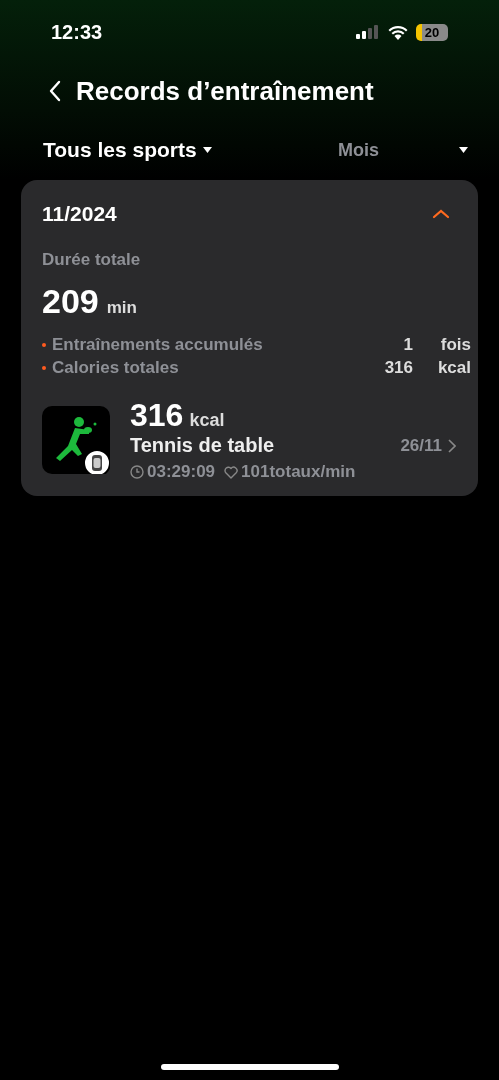 The image size is (499, 1080). What do you see at coordinates (203, 445) in the screenshot?
I see `sport-name: Tennis de table` at bounding box center [203, 445].